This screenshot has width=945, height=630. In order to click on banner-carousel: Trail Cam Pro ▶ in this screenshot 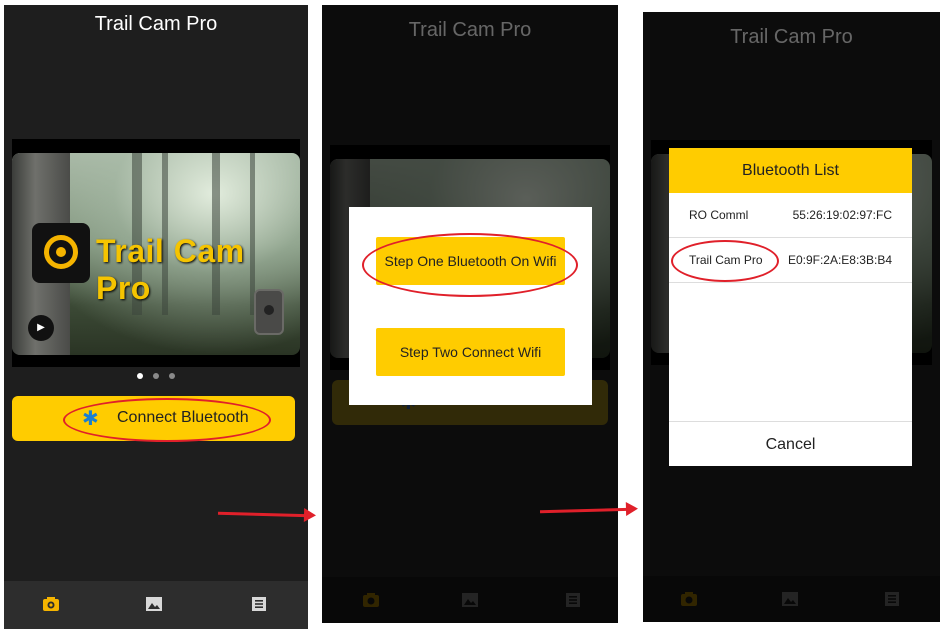, I will do `click(156, 253)`.